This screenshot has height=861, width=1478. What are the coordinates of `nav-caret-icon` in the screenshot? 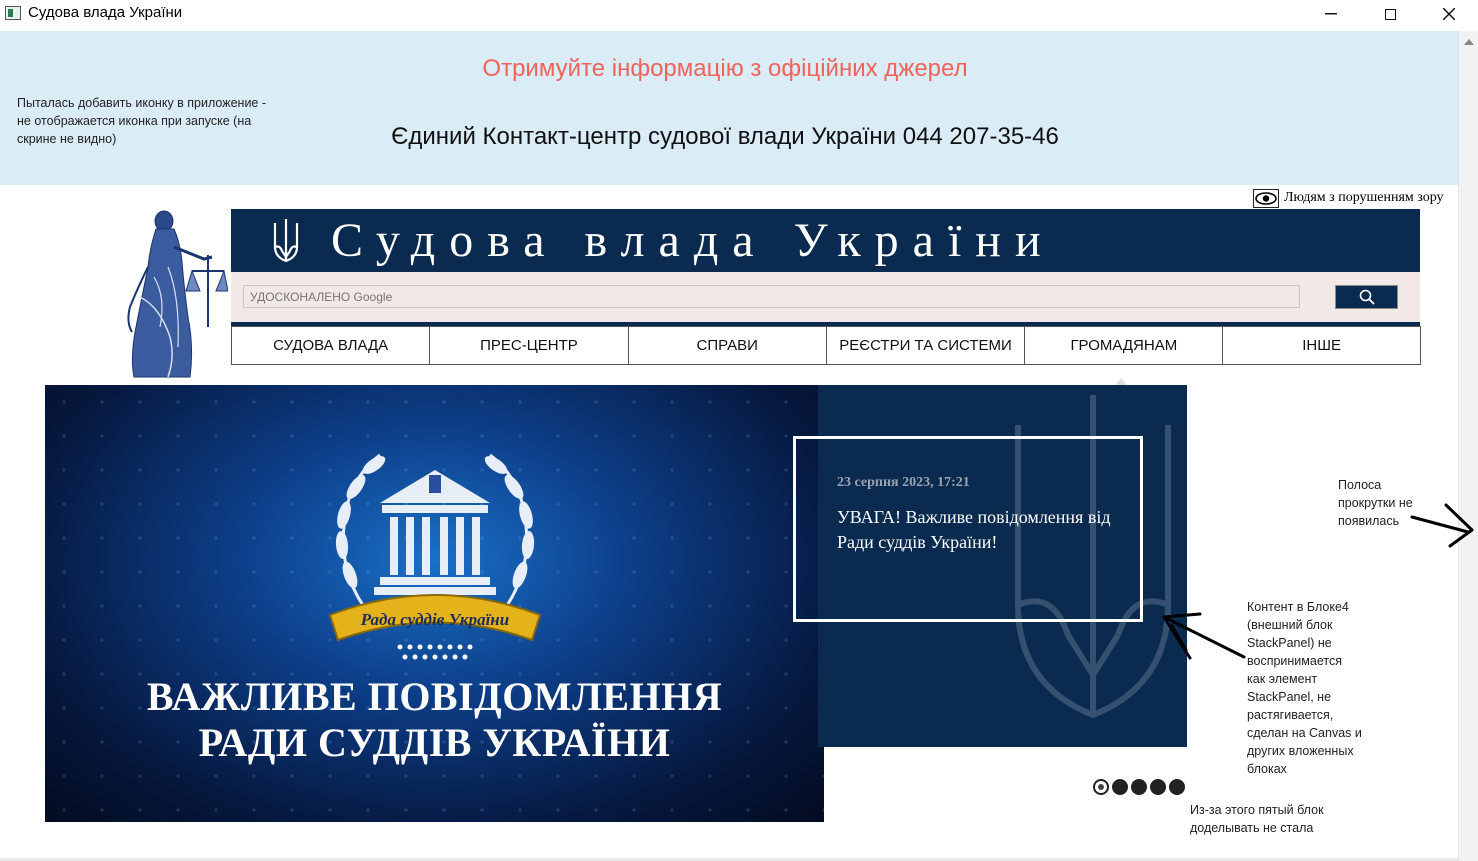 It's located at (1121, 381).